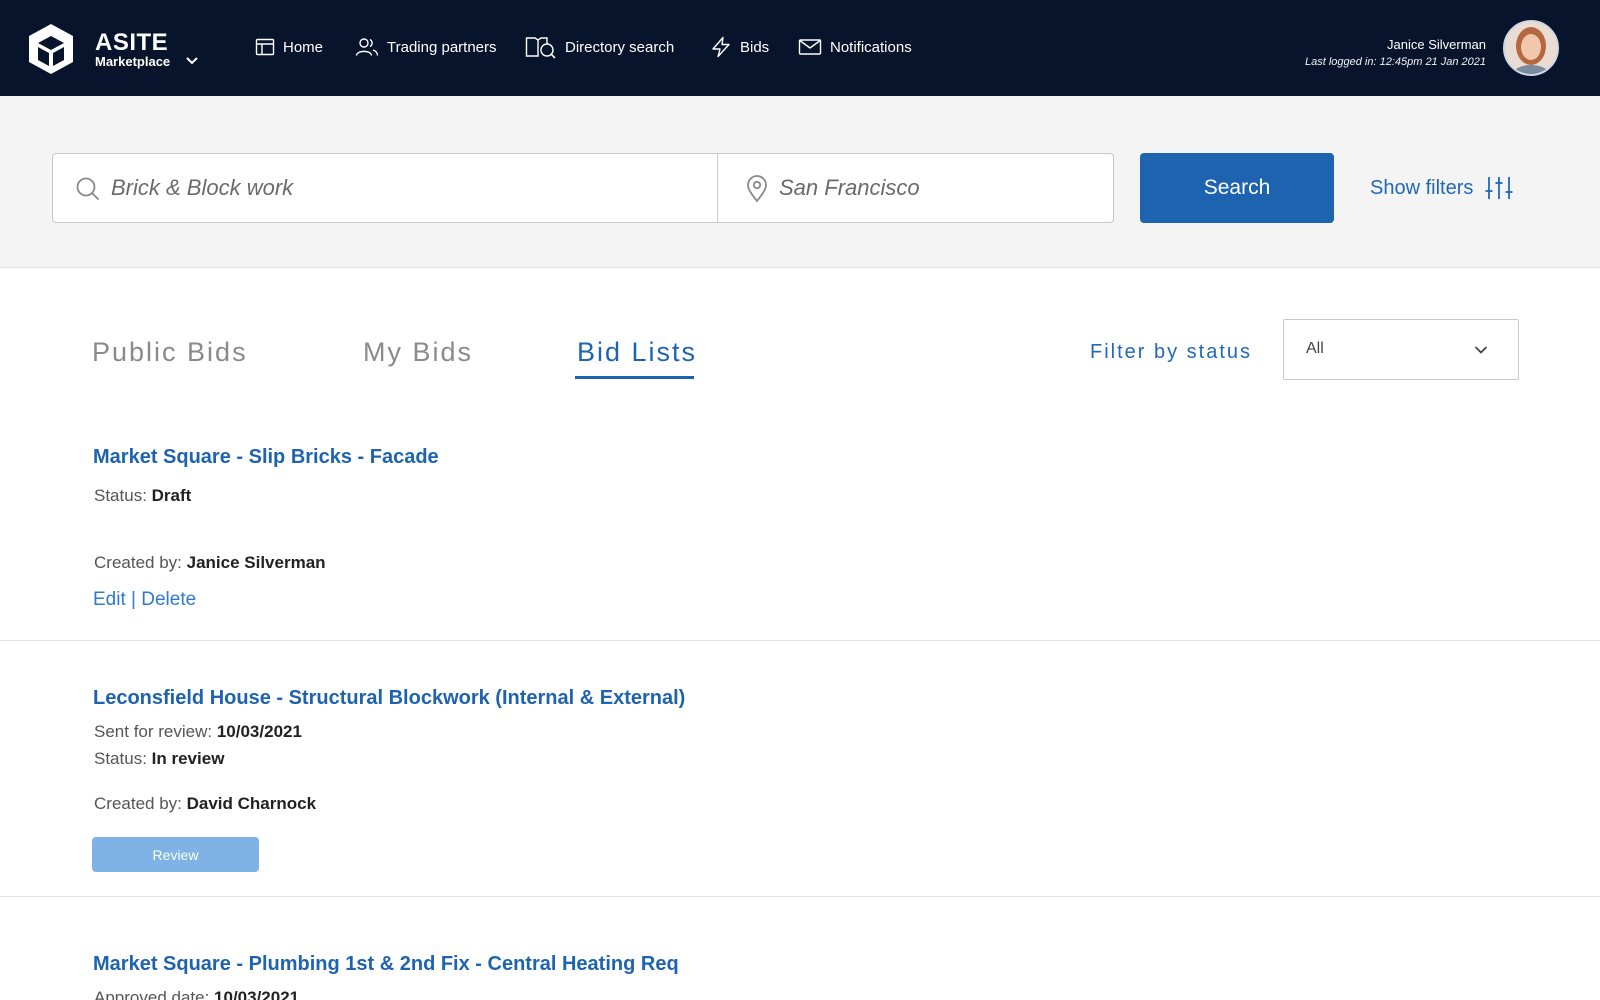  I want to click on tab-bid-lists: Bid Lists, so click(637, 352).